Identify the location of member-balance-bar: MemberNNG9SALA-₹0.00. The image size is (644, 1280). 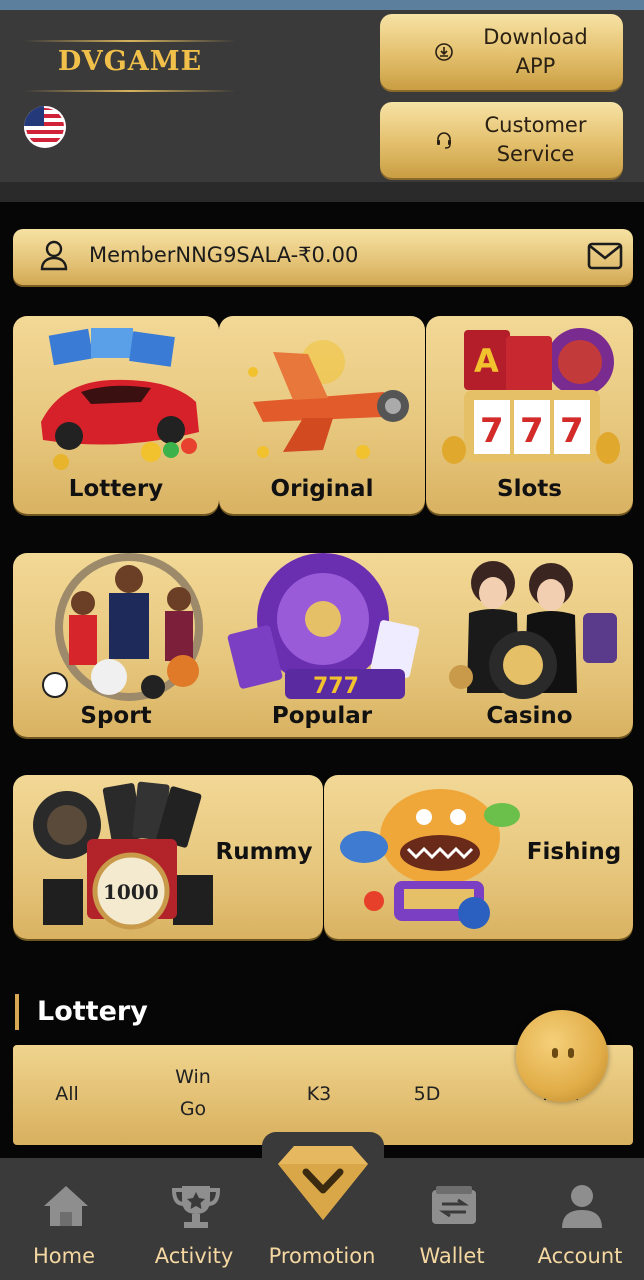
(323, 257).